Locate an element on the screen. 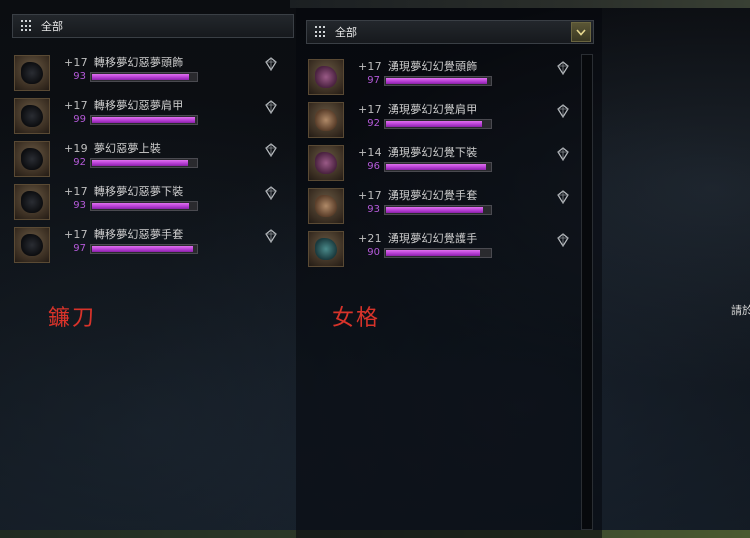 The width and height of the screenshot is (750, 538). equipment-row: +14 湧現夢幻幻覺下裝 96 is located at coordinates (438, 163).